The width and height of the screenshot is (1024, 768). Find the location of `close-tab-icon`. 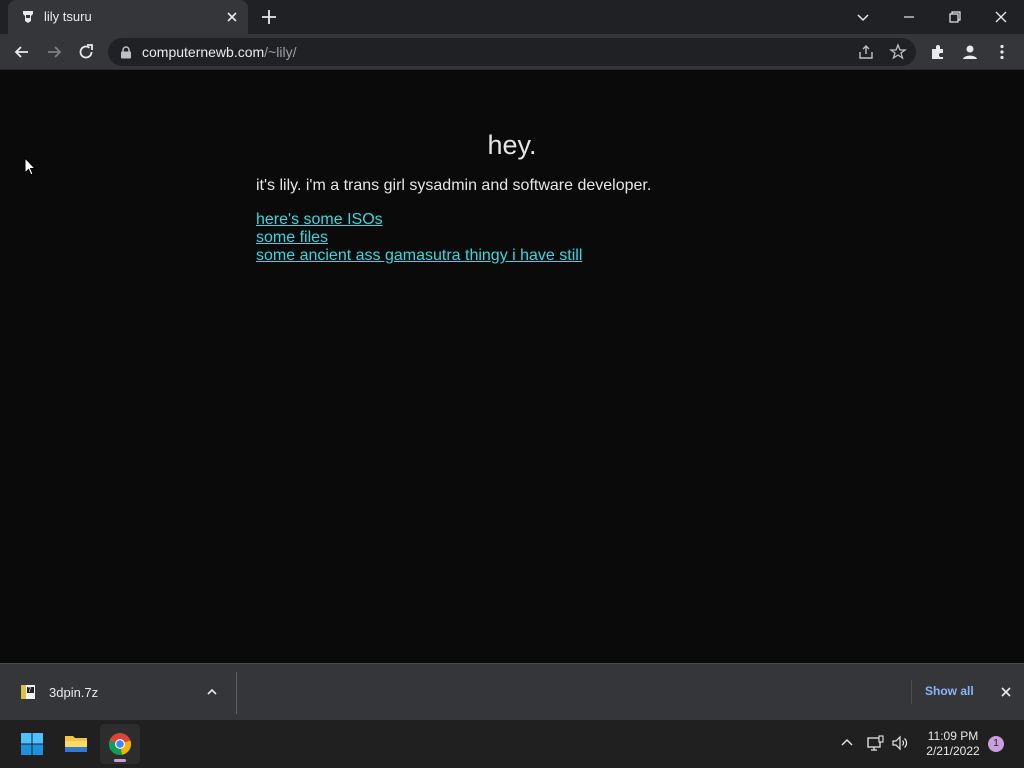

close-tab-icon is located at coordinates (232, 17).